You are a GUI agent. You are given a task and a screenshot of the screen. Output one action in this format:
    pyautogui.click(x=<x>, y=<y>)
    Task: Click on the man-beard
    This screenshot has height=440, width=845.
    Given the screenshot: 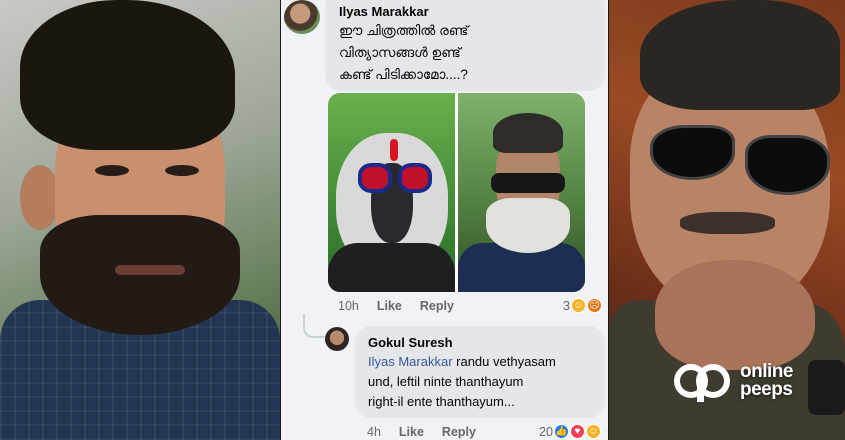 What is the action you would take?
    pyautogui.click(x=528, y=225)
    